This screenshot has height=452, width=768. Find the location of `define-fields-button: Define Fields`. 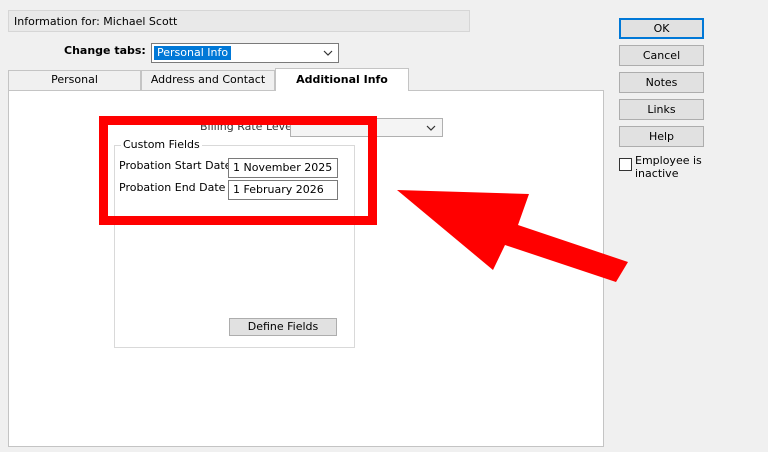

define-fields-button: Define Fields is located at coordinates (283, 327).